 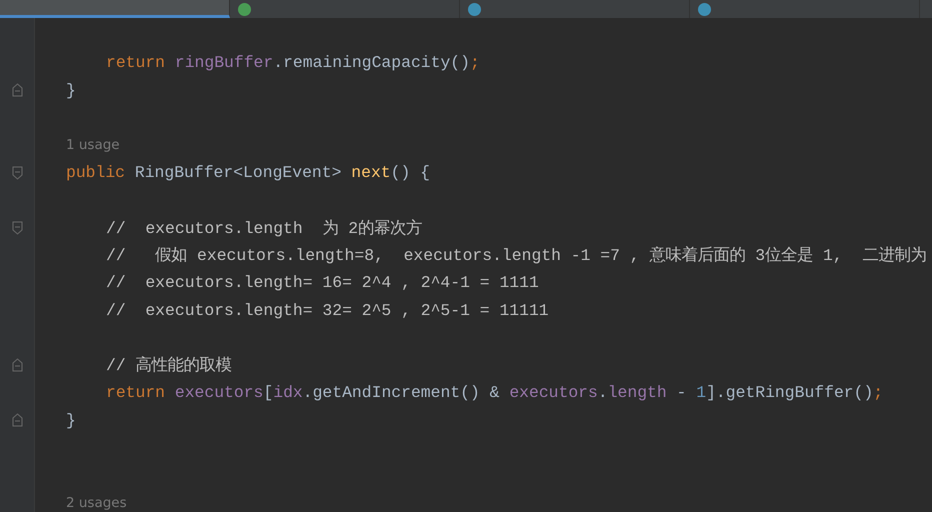 I want to click on code-line: public RingBuffer<LongEvent> next() {, so click(x=248, y=172).